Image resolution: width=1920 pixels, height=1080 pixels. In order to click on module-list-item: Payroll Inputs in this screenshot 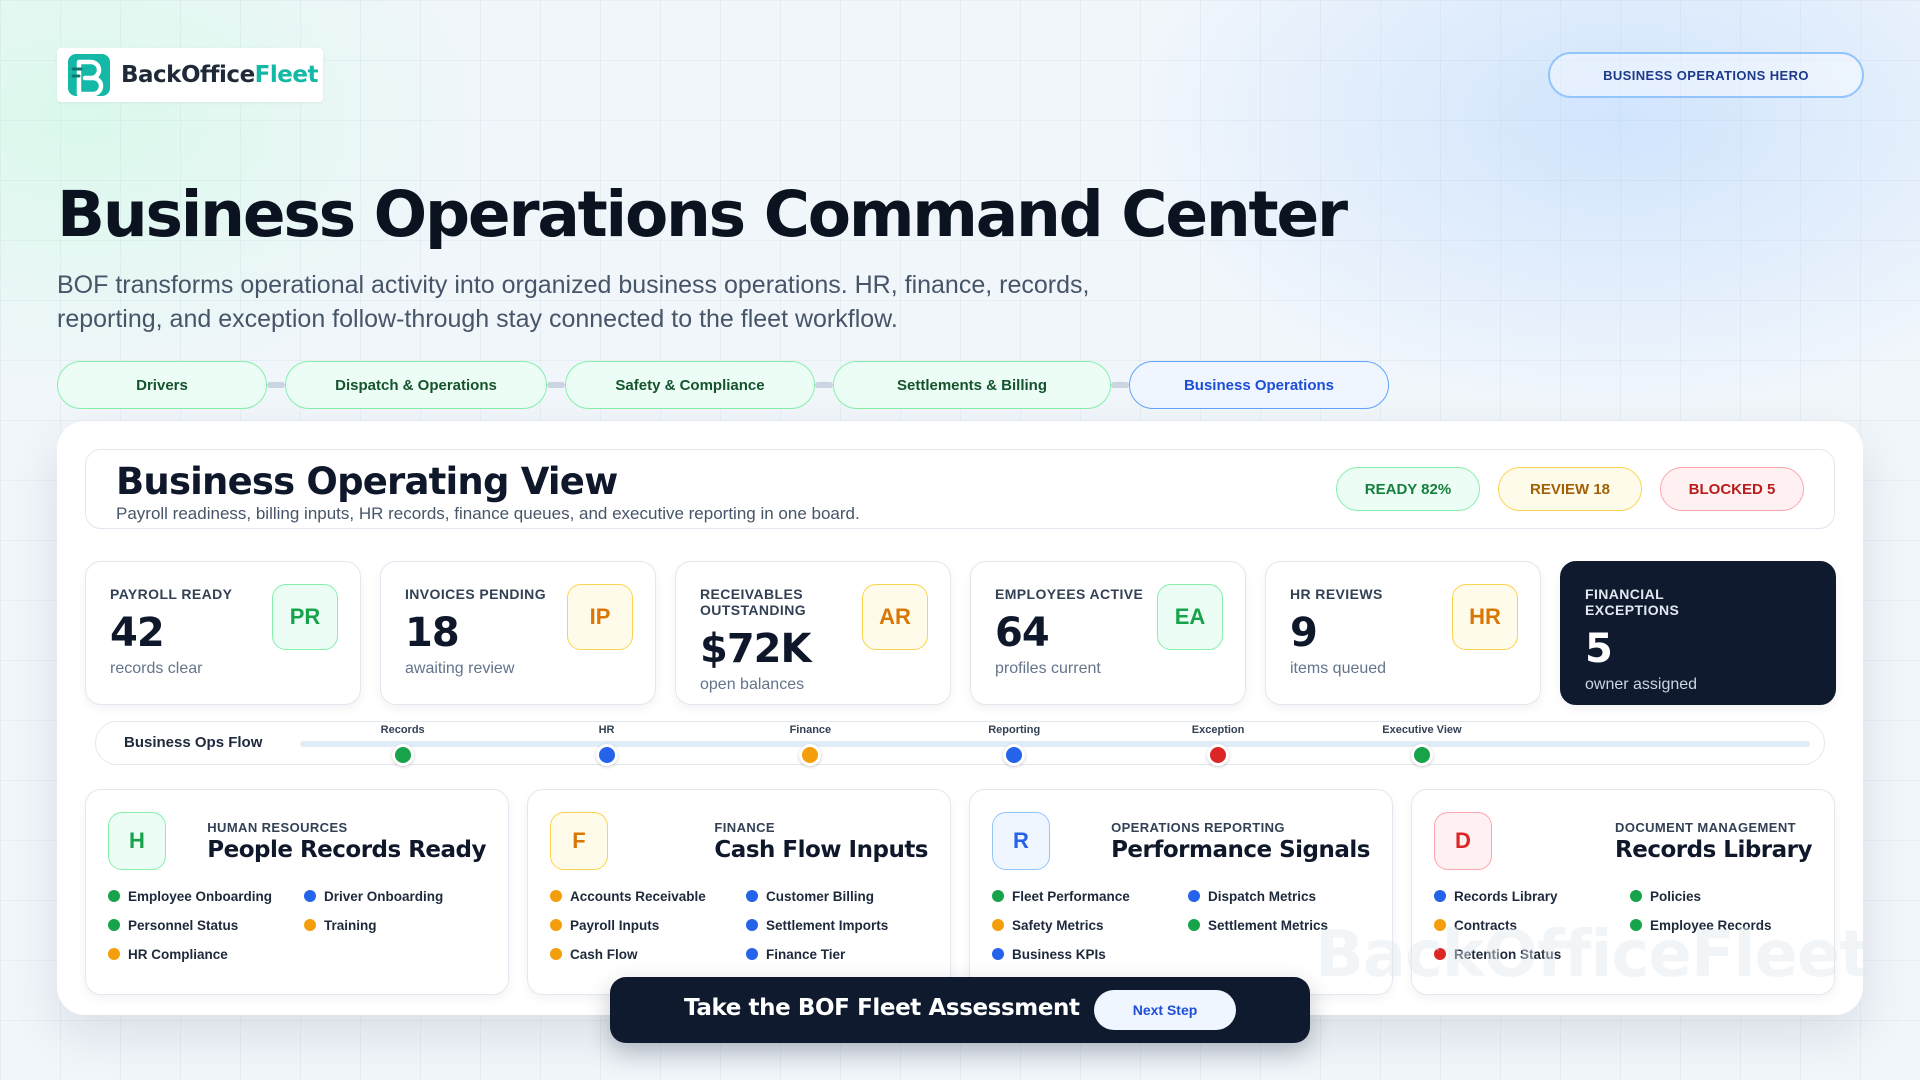, I will do `click(648, 925)`.